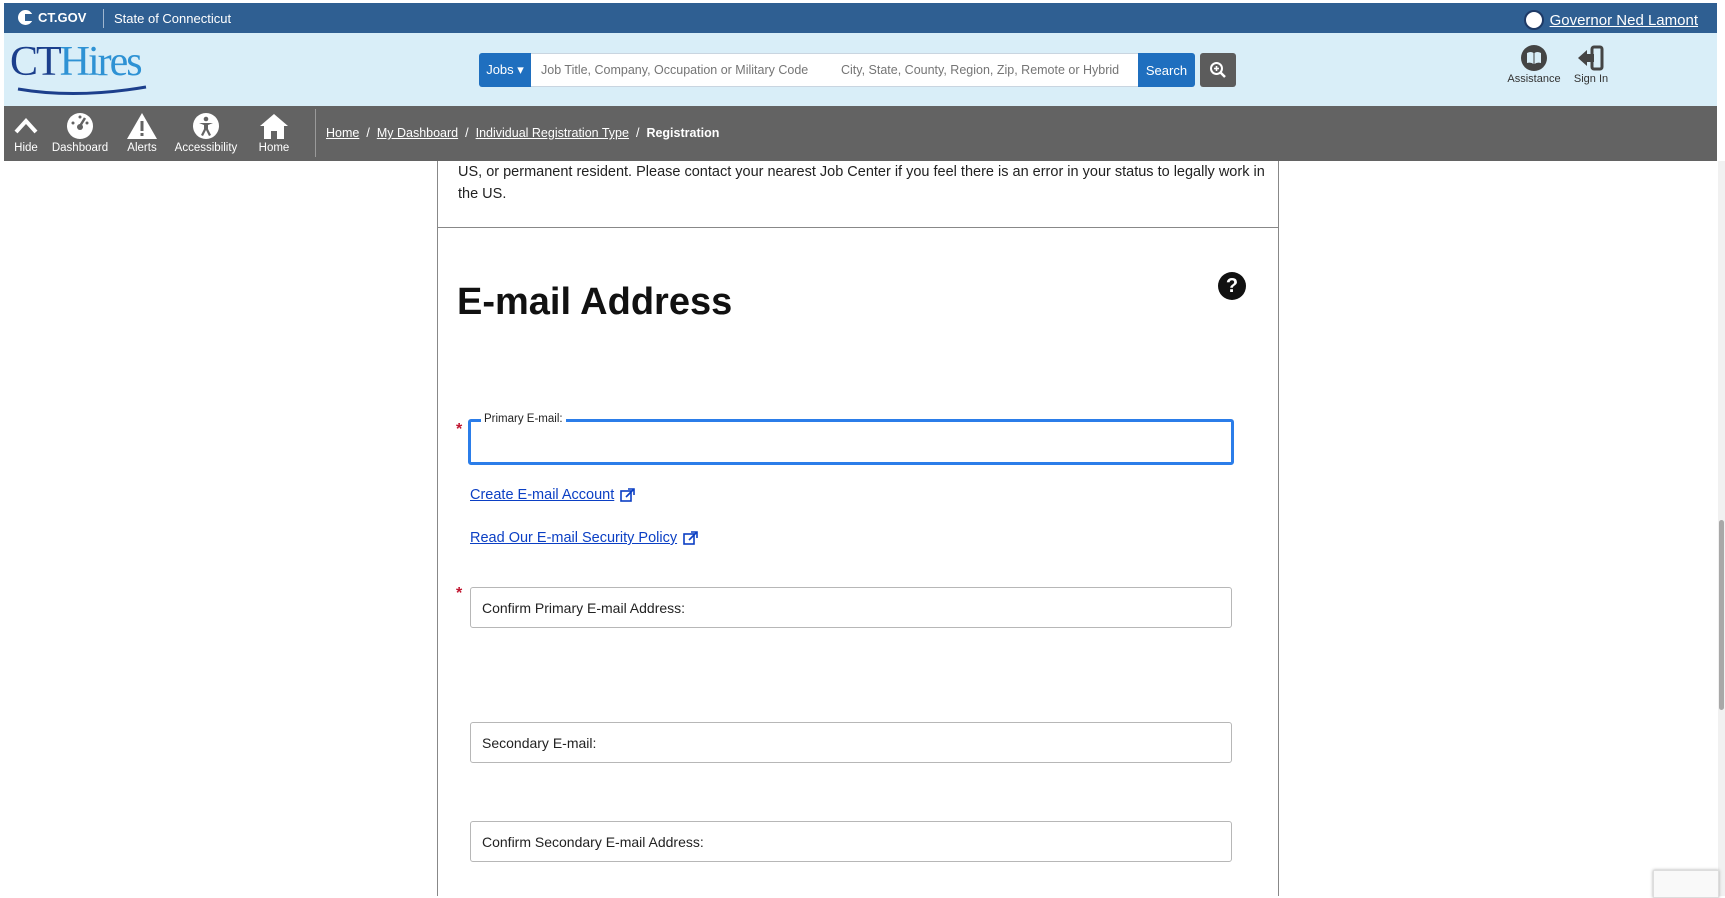 The width and height of the screenshot is (1725, 898). What do you see at coordinates (1721, 615) in the screenshot?
I see `scrollbar-thumb` at bounding box center [1721, 615].